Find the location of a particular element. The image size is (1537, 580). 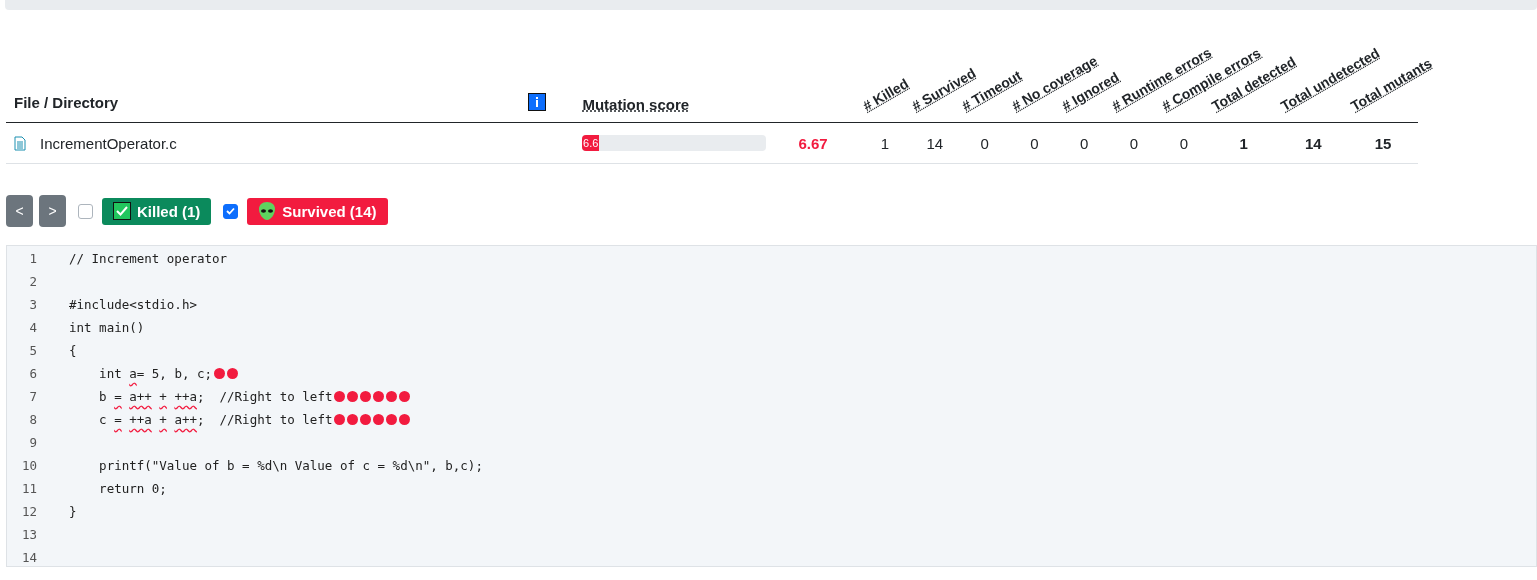

line-number: 10 is located at coordinates (28, 465).